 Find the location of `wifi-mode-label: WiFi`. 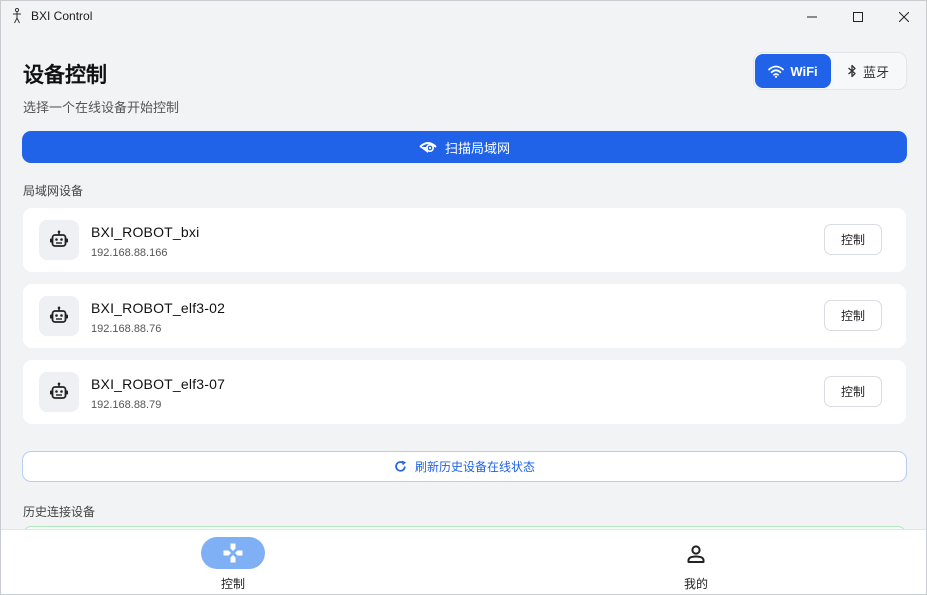

wifi-mode-label: WiFi is located at coordinates (804, 71).